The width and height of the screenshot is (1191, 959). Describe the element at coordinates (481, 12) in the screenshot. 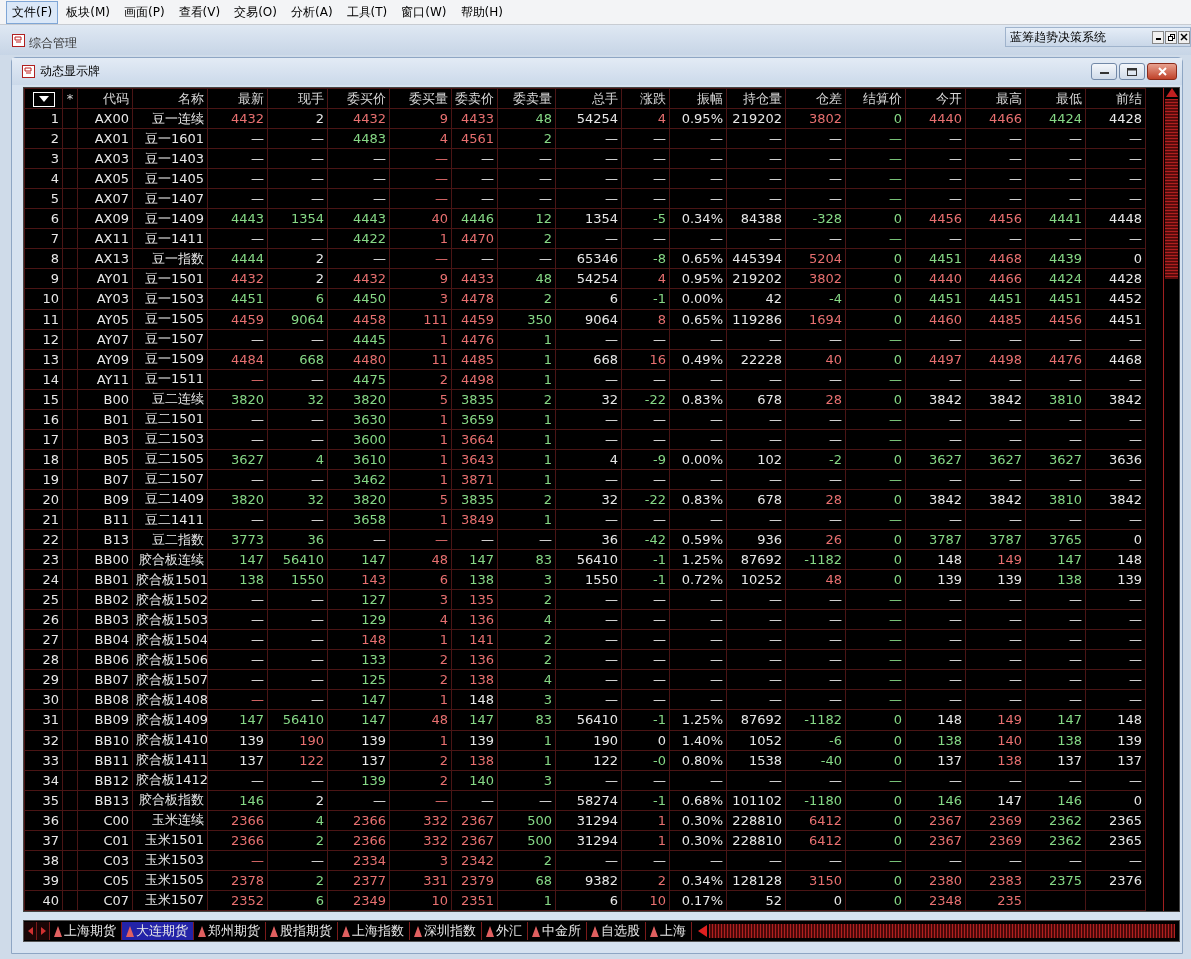

I see `menu-item: 帮助(H)` at that location.